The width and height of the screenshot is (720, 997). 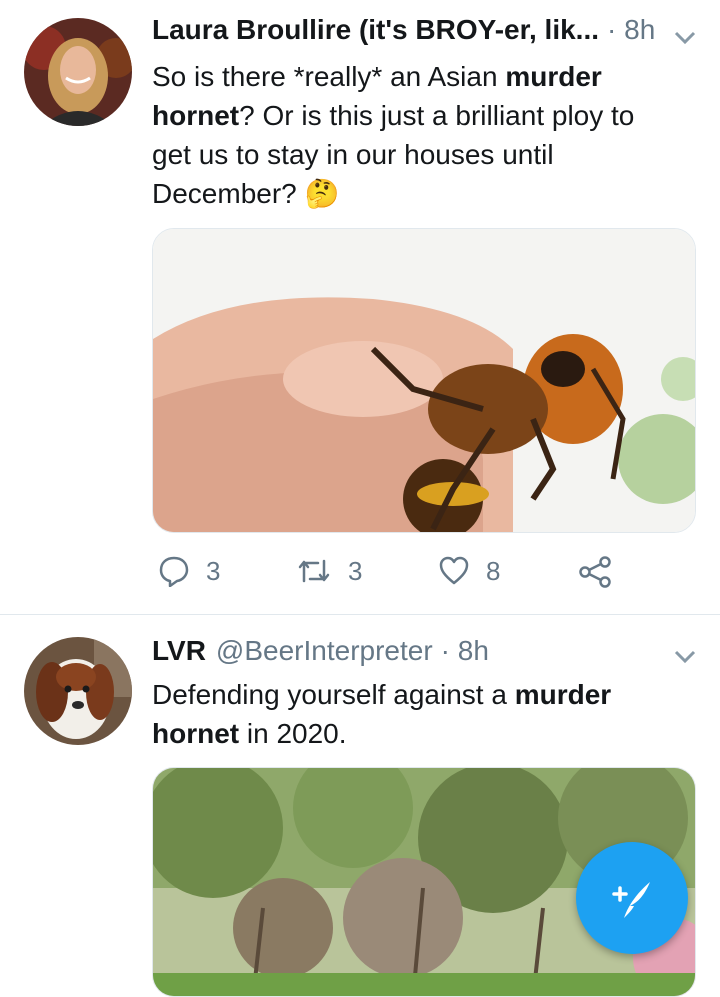 I want to click on share-icon, so click(x=595, y=572).